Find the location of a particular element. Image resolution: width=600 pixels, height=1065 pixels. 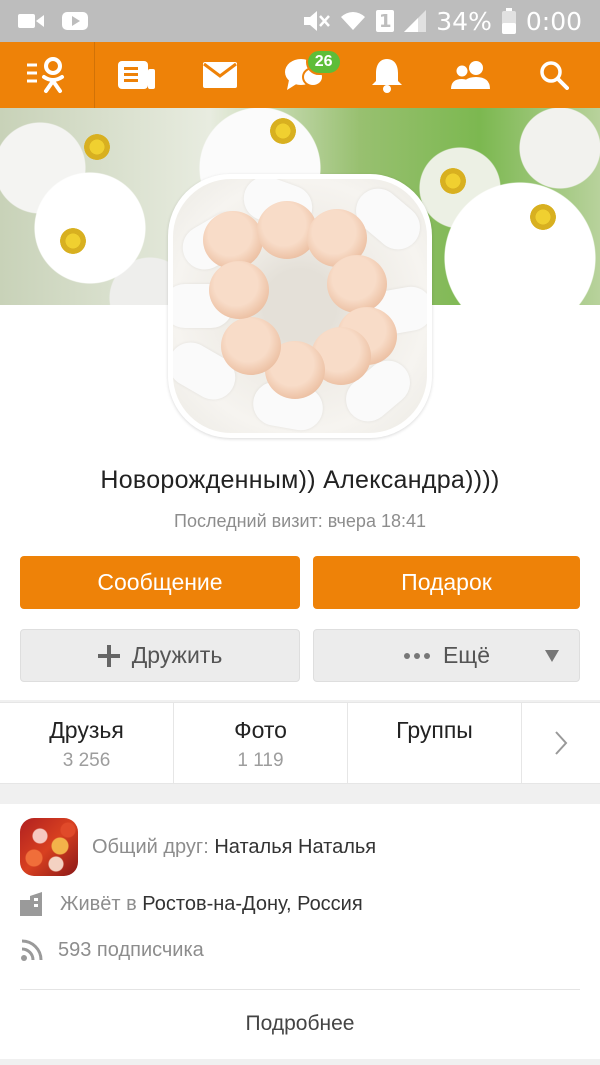

stat-friends-count: 3 256 is located at coordinates (86, 760).